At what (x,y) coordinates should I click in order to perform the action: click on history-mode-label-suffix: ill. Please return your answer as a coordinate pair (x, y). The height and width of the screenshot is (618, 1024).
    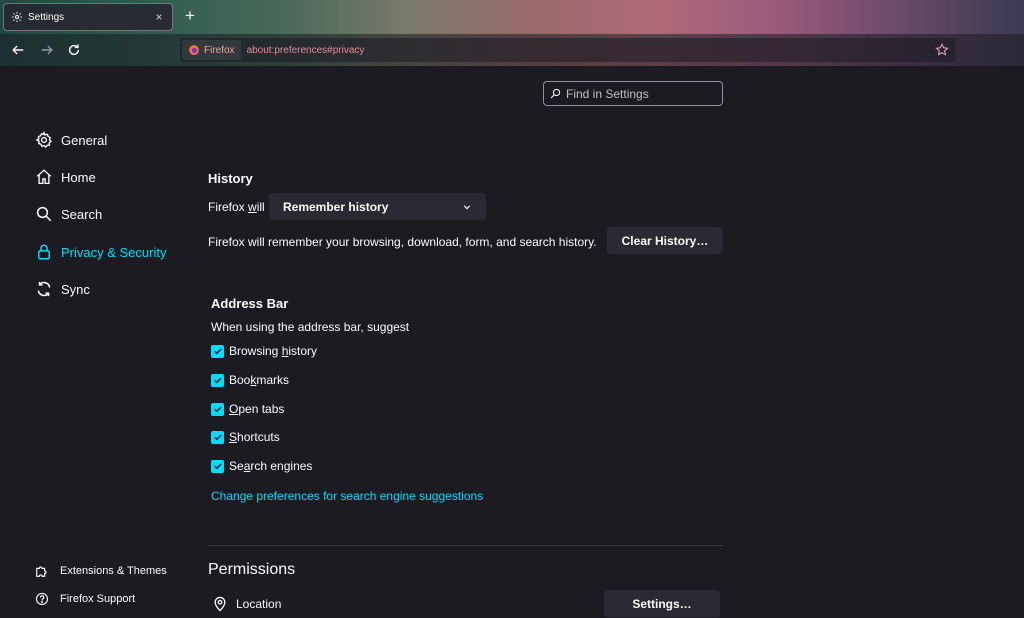
    Looking at the image, I should click on (260, 207).